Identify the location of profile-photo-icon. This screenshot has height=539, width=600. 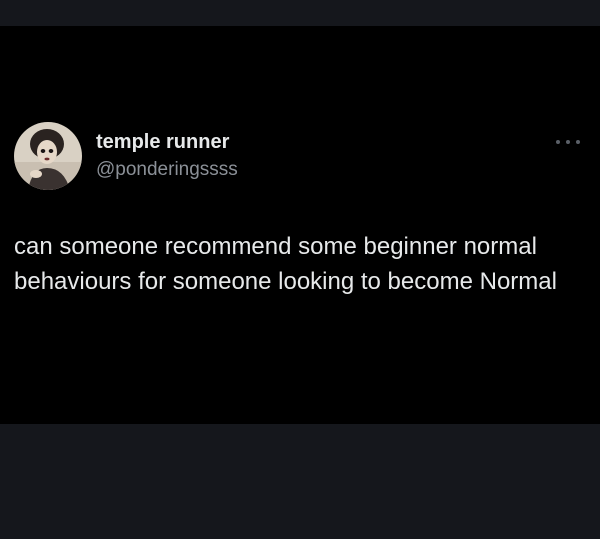
(48, 156).